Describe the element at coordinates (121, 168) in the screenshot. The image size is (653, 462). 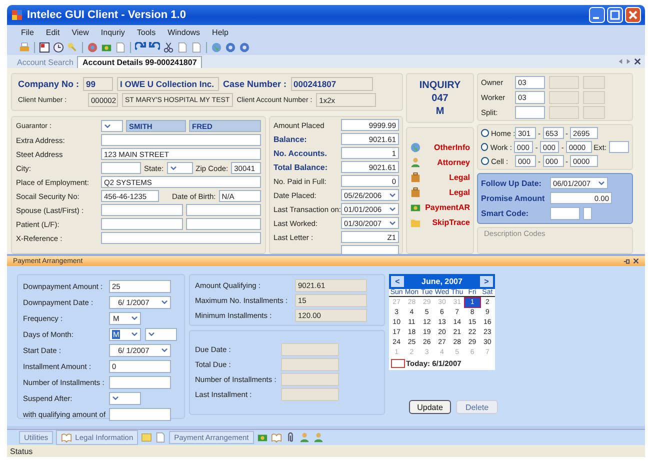
I see `city-field` at that location.